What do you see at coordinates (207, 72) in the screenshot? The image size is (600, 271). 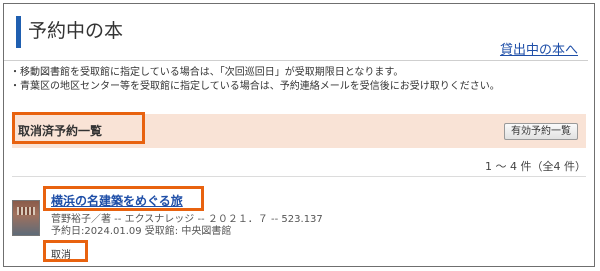 I see `note-mobile-library: ・移動図書館を受取館に指定している場合は、「次回巡回日」が受取期限日となります。` at bounding box center [207, 72].